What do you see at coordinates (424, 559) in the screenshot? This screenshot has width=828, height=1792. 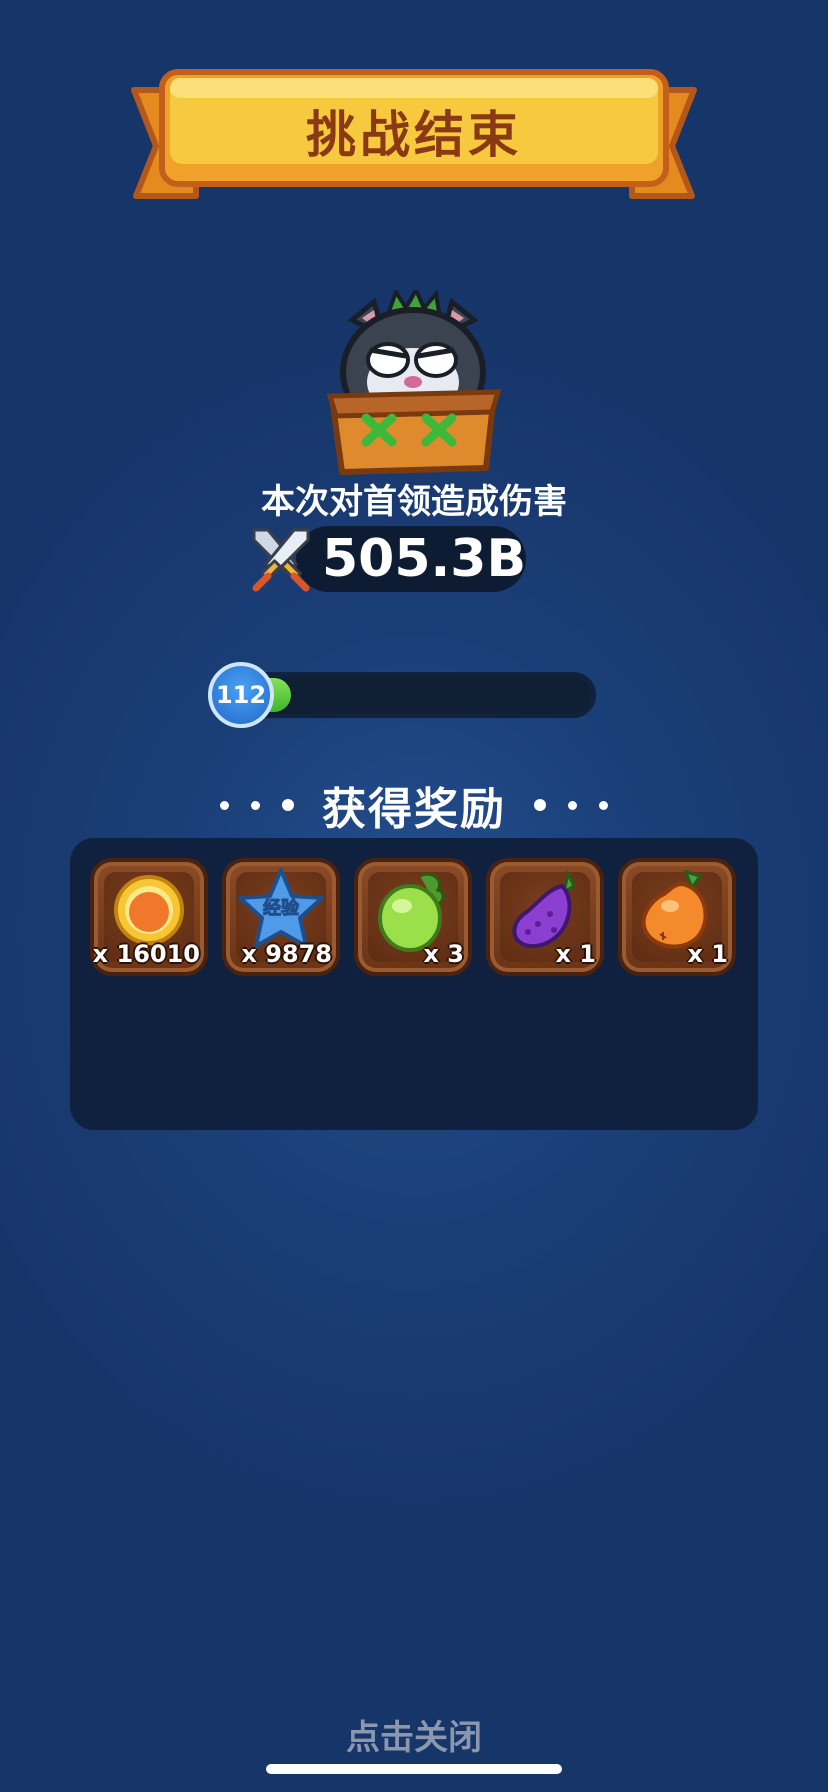 I see `damage-value: 505.3B` at bounding box center [424, 559].